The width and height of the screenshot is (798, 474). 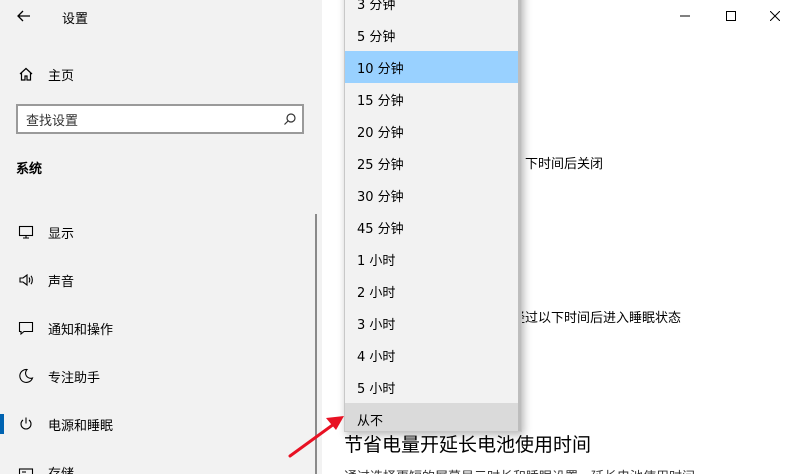 What do you see at coordinates (61, 282) in the screenshot?
I see `nav-item-label: 声音` at bounding box center [61, 282].